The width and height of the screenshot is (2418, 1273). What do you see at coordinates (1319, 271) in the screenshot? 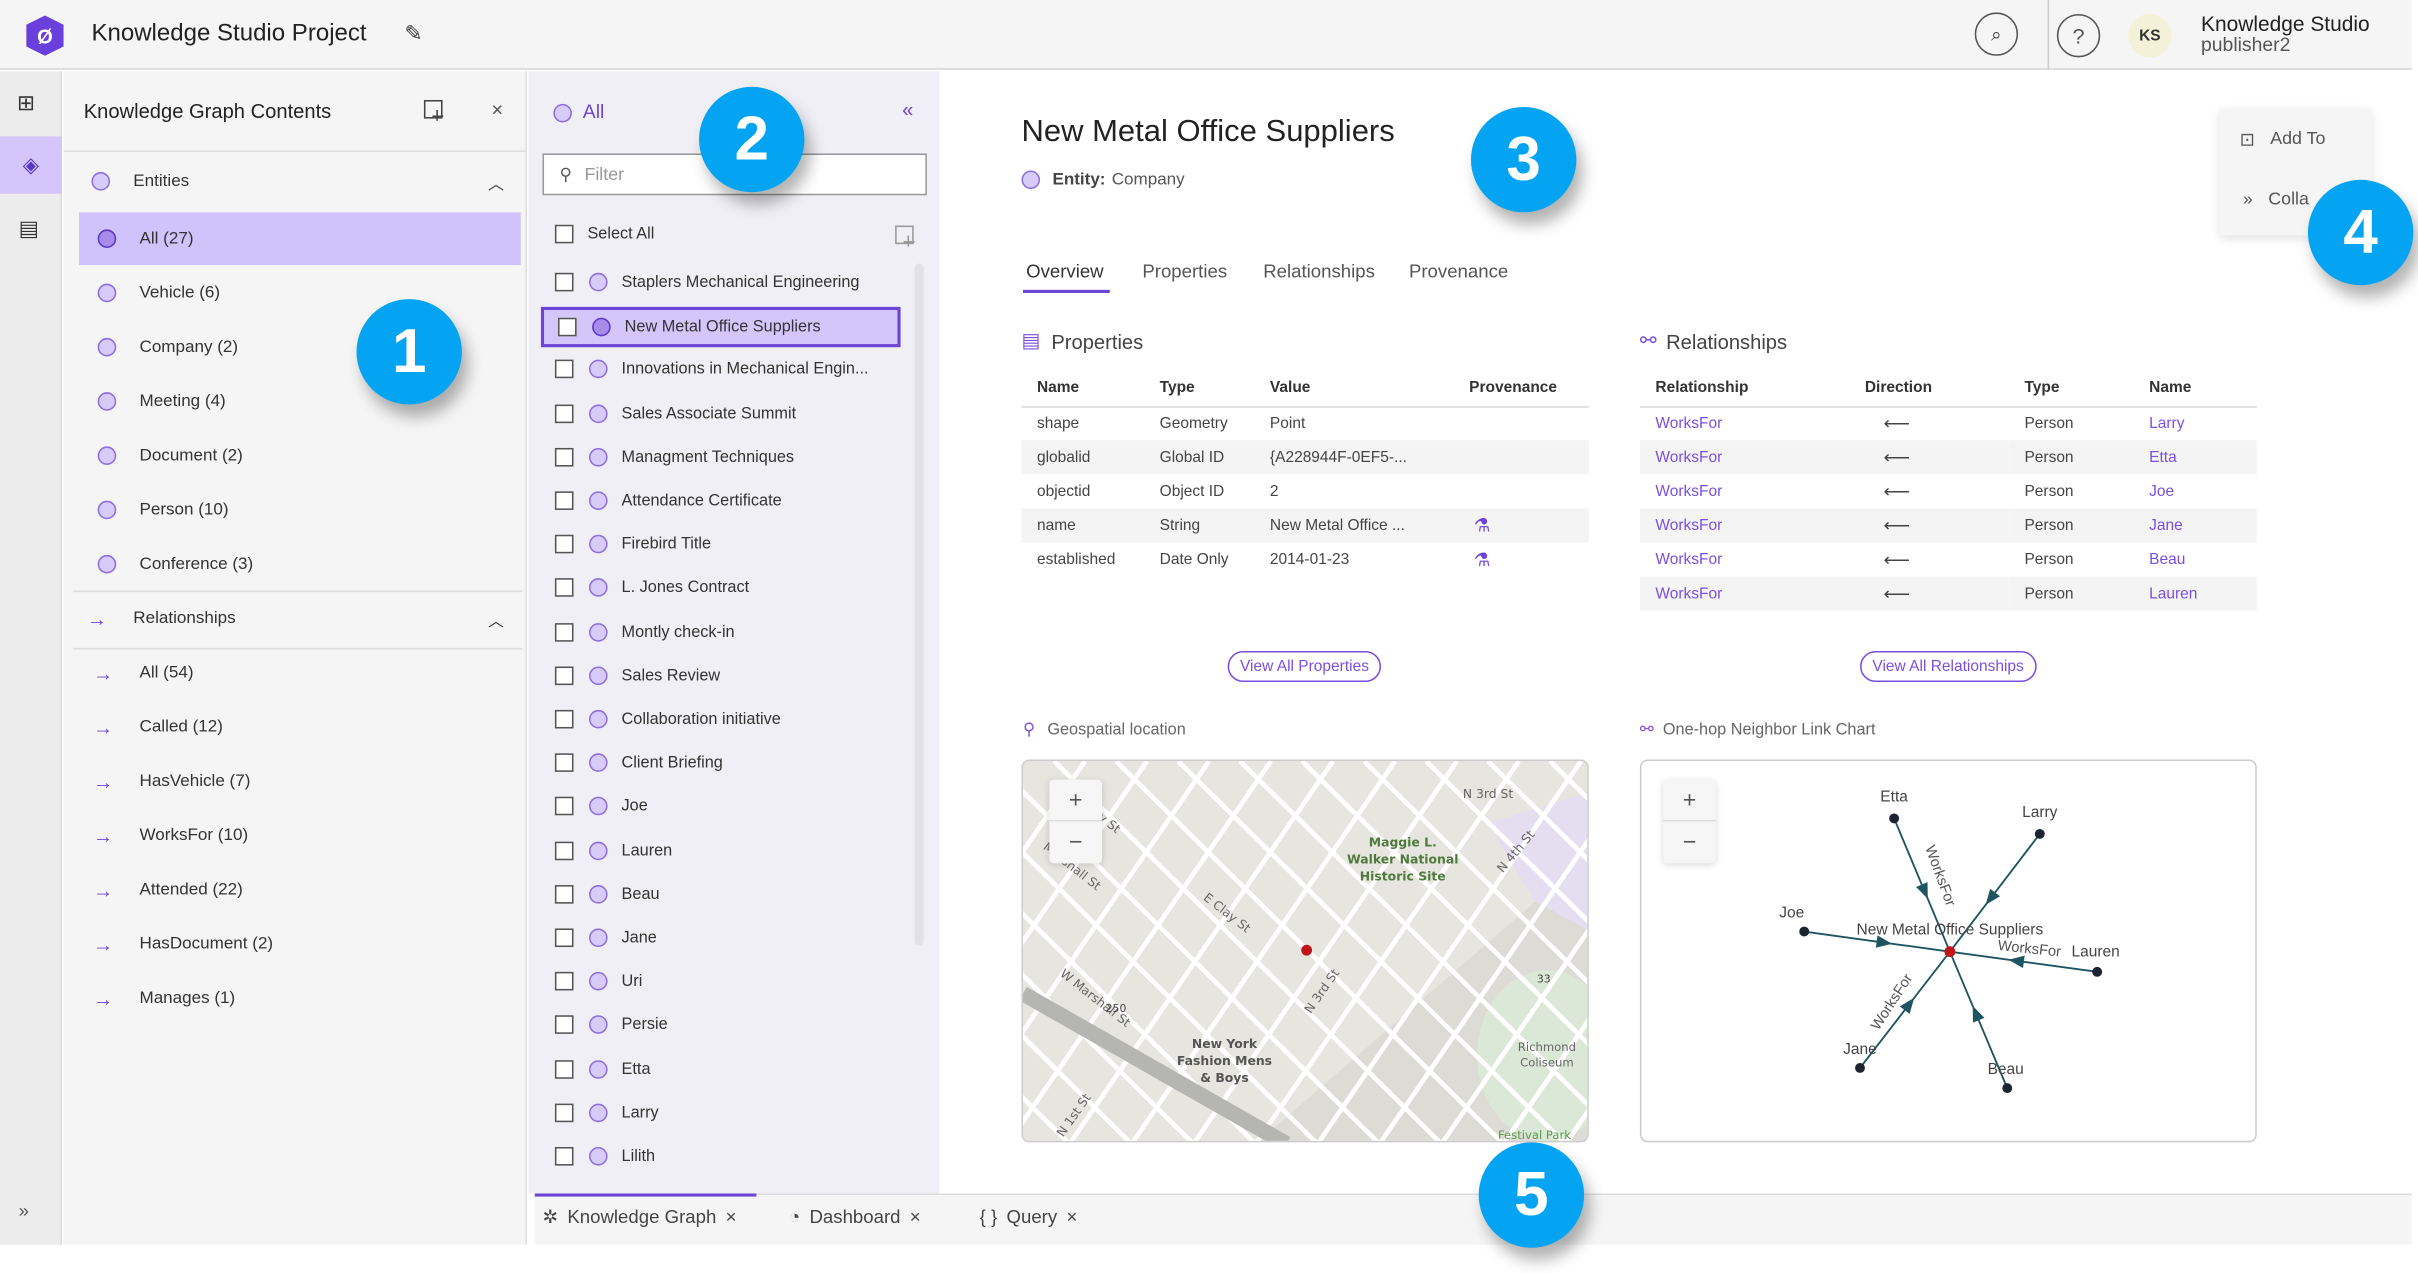
I see `tab-relationships: Relationships` at bounding box center [1319, 271].